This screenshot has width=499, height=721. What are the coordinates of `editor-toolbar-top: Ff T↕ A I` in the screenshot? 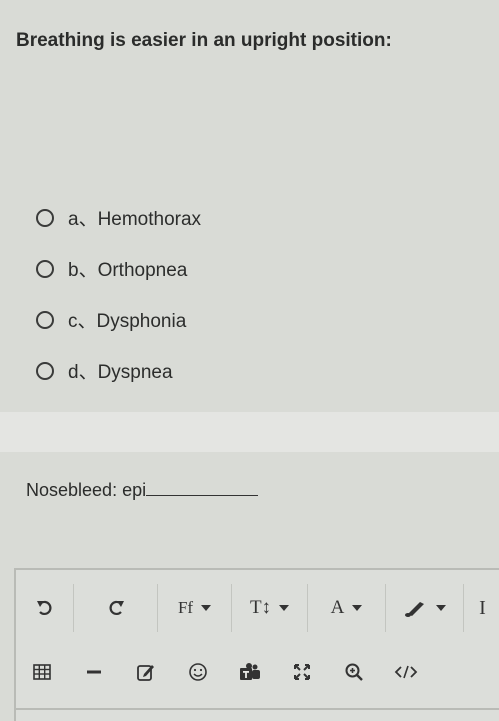 It's located at (257, 608).